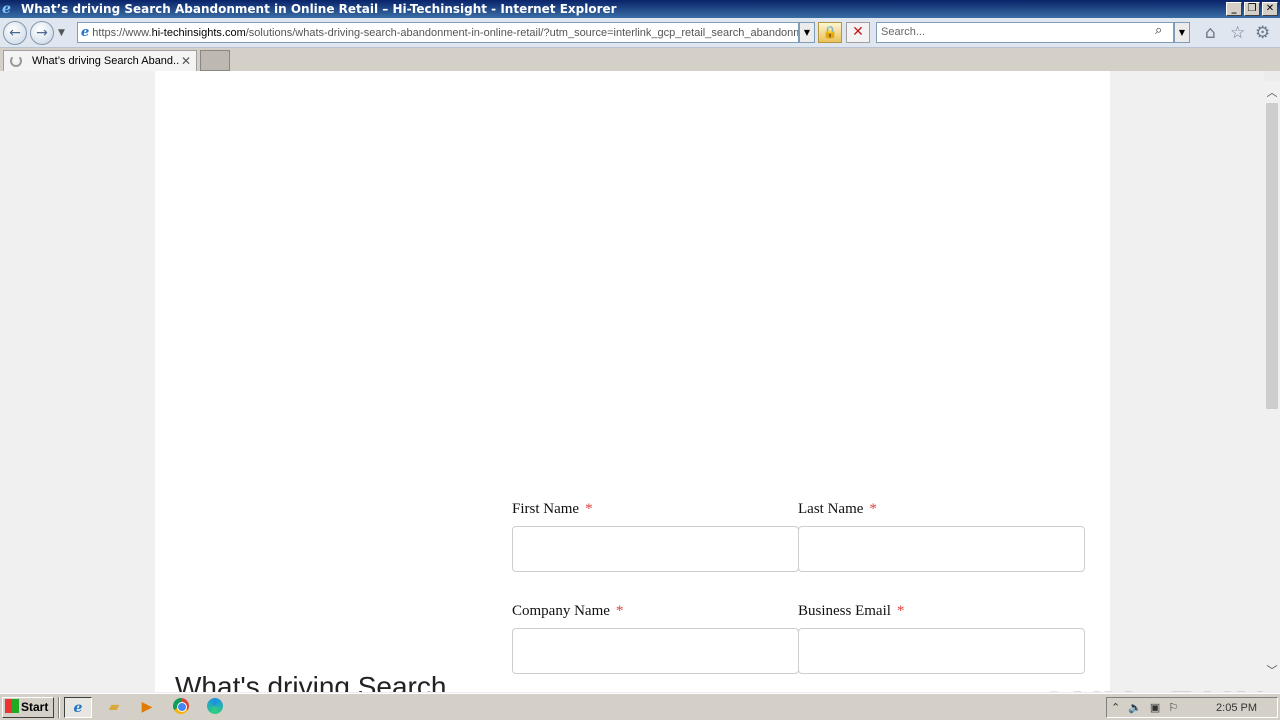  What do you see at coordinates (1272, 671) in the screenshot?
I see `scroll-down-icon: ﹀` at bounding box center [1272, 671].